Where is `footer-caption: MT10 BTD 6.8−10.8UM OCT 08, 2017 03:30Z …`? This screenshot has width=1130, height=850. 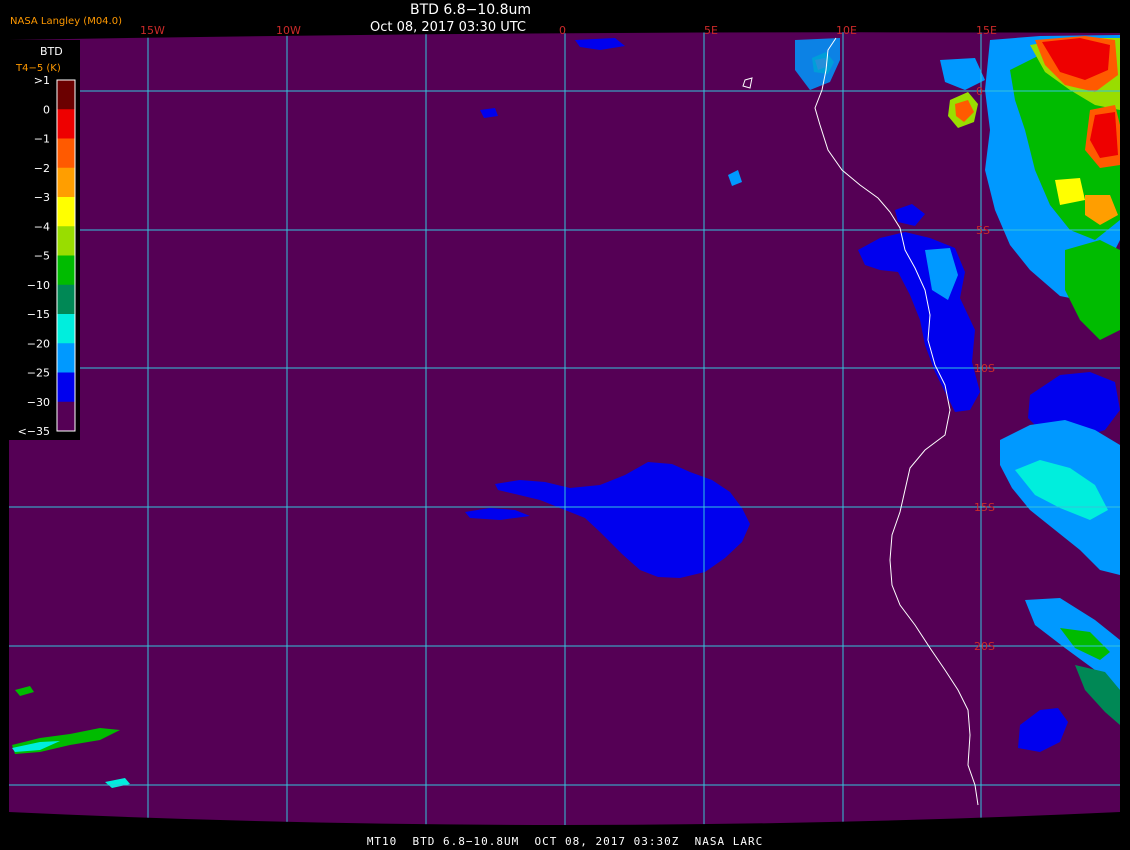 footer-caption: MT10 BTD 6.8−10.8UM OCT 08, 2017 03:30Z … is located at coordinates (565, 841).